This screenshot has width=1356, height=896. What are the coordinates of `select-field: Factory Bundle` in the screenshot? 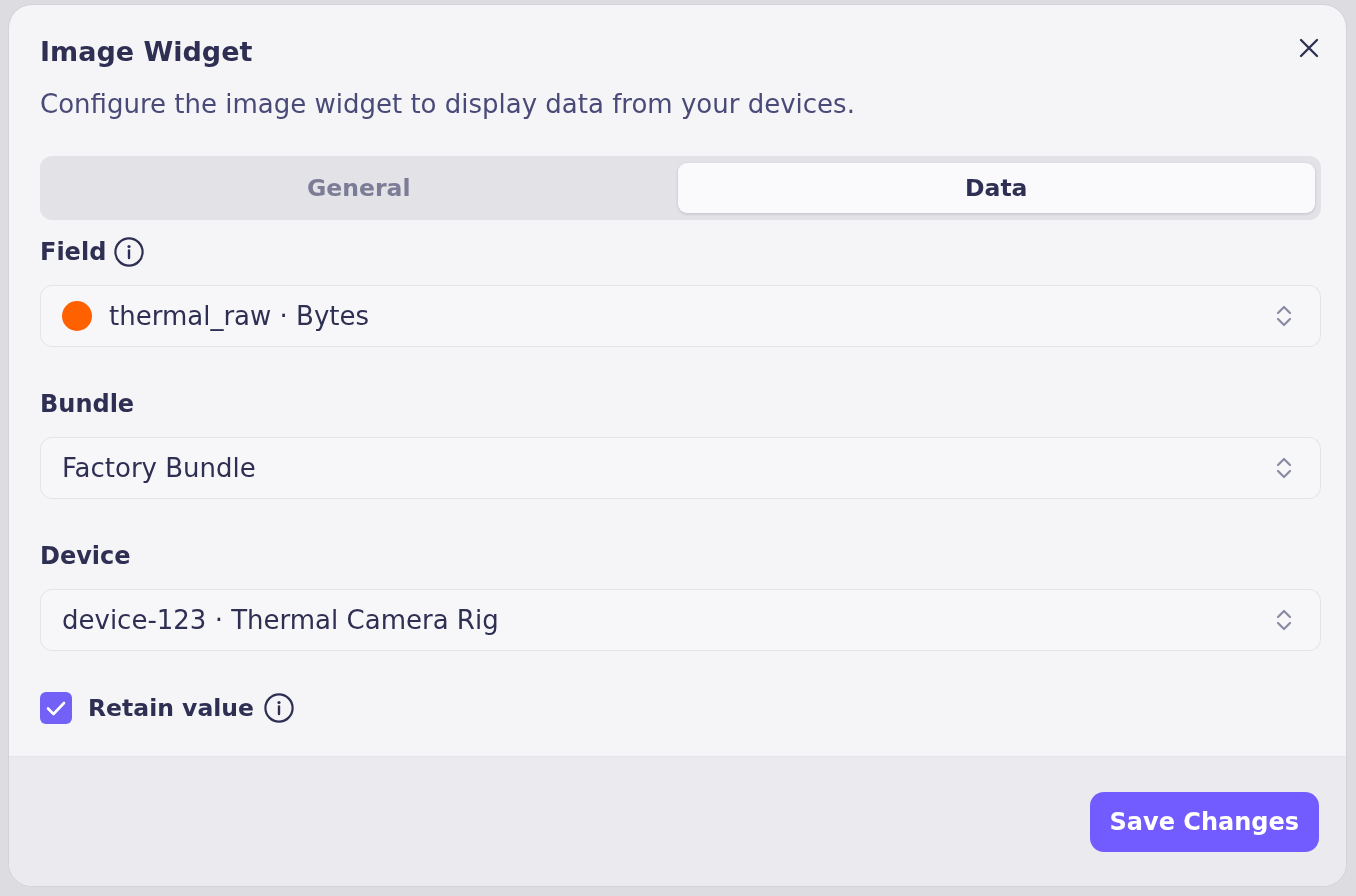 It's located at (680, 468).